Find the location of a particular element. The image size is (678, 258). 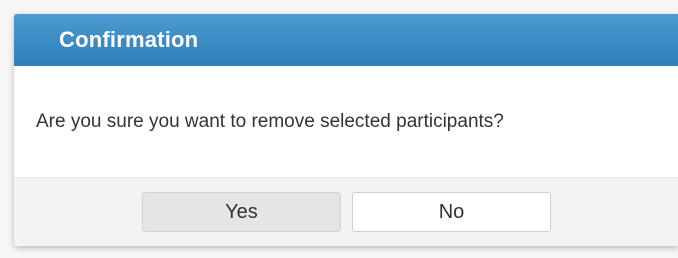

dialog-title: Confirmation is located at coordinates (129, 39).